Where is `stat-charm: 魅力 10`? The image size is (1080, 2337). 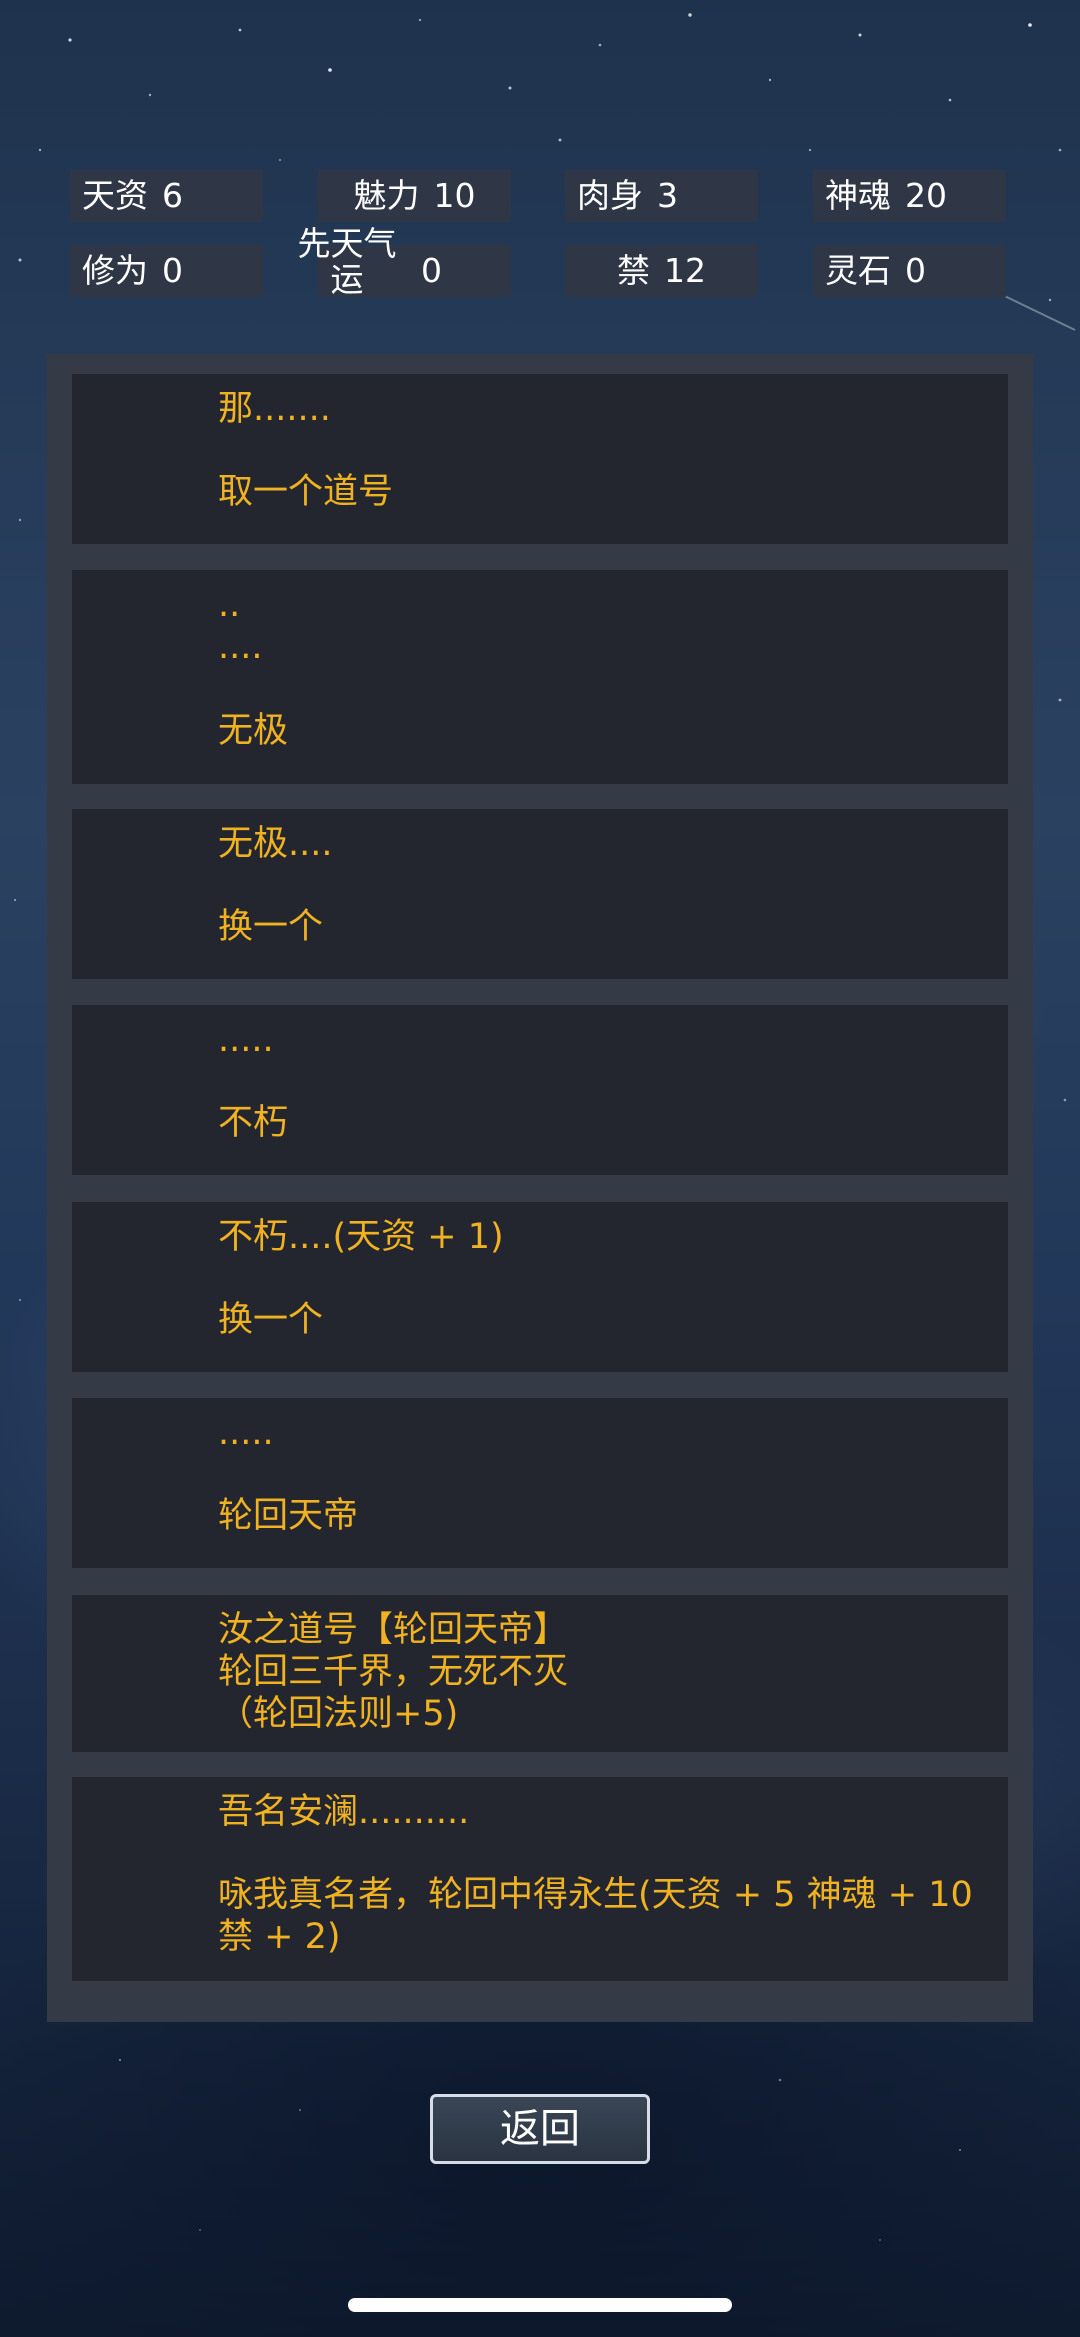
stat-charm: 魅力 10 is located at coordinates (414, 196).